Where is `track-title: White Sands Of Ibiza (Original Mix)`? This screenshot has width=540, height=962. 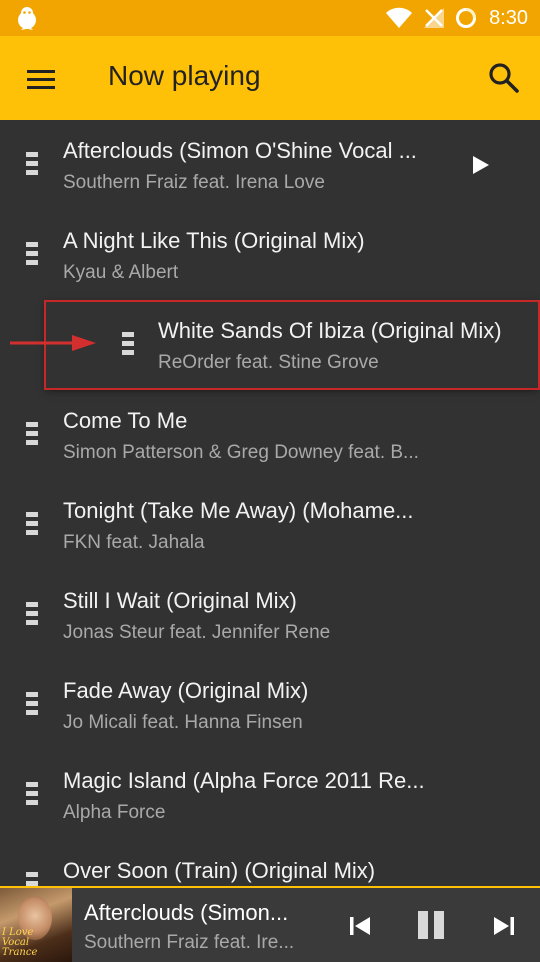
track-title: White Sands Of Ibiza (Original Mix) is located at coordinates (330, 330).